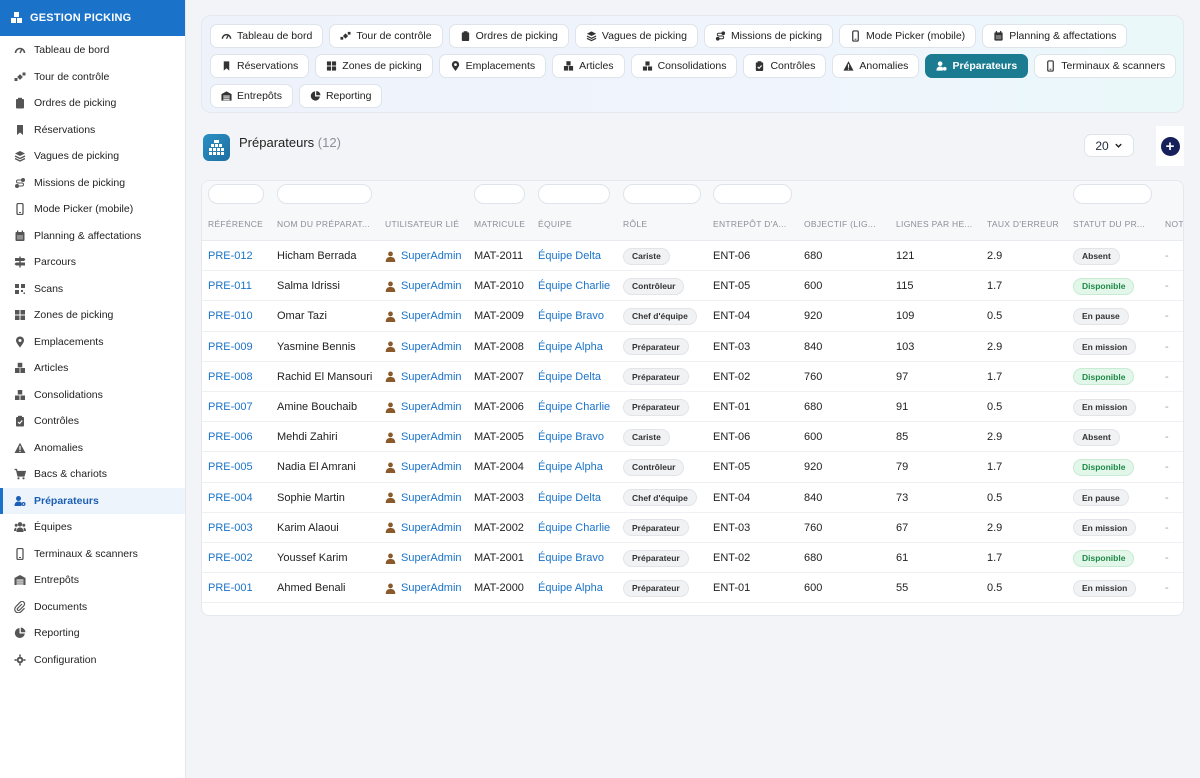 Image resolution: width=1200 pixels, height=778 pixels. Describe the element at coordinates (374, 66) in the screenshot. I see `tab-zones-de-picking: Zones de picking` at that location.